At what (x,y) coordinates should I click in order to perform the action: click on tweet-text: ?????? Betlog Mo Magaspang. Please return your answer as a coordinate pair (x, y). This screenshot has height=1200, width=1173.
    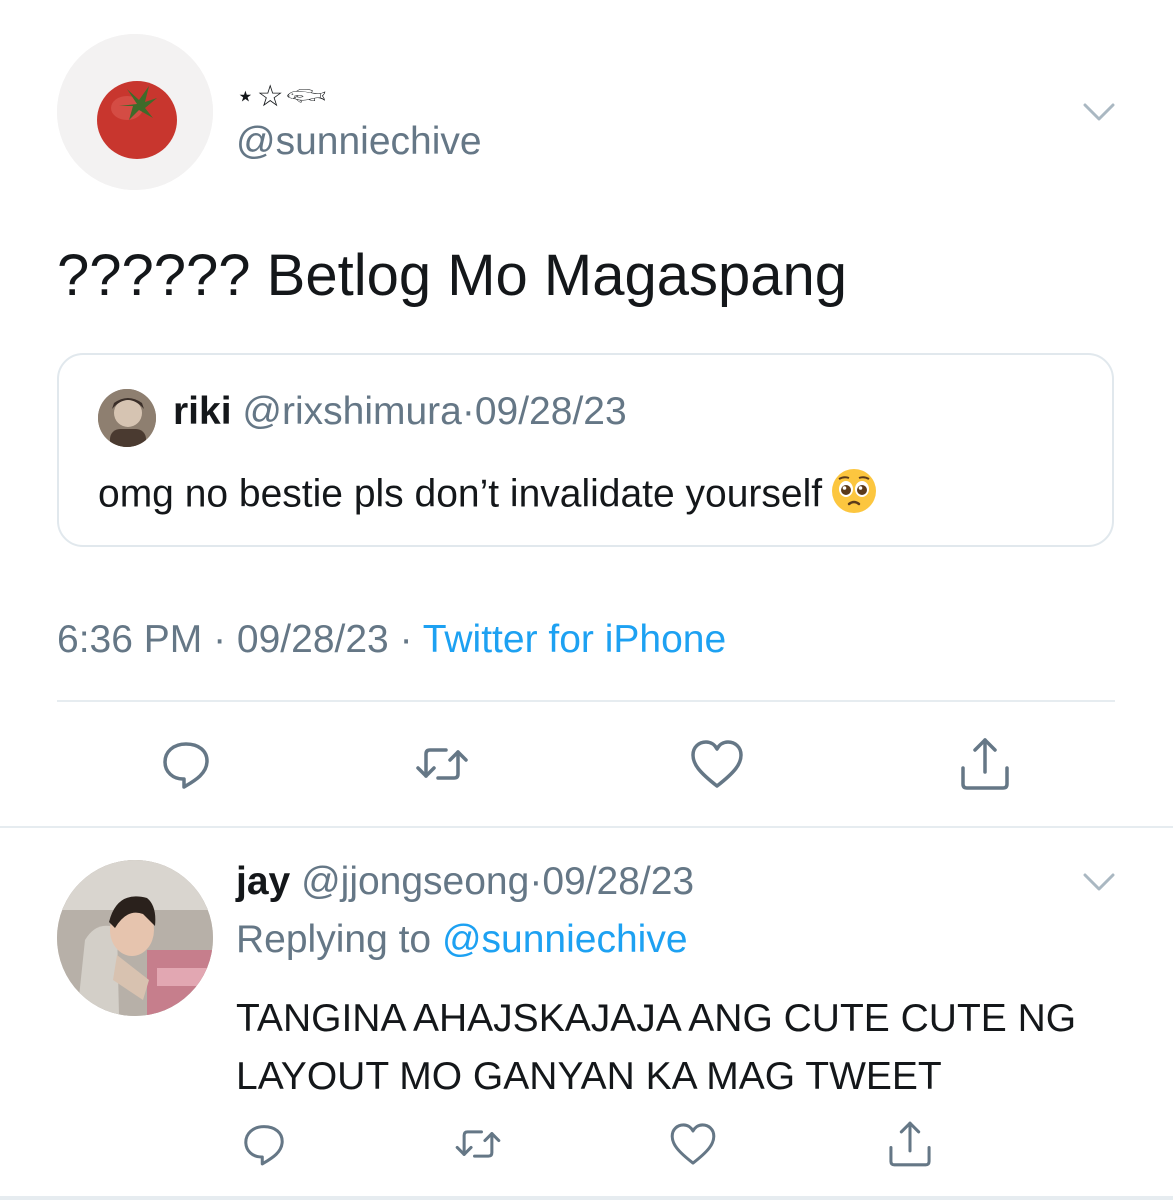
    Looking at the image, I should click on (452, 275).